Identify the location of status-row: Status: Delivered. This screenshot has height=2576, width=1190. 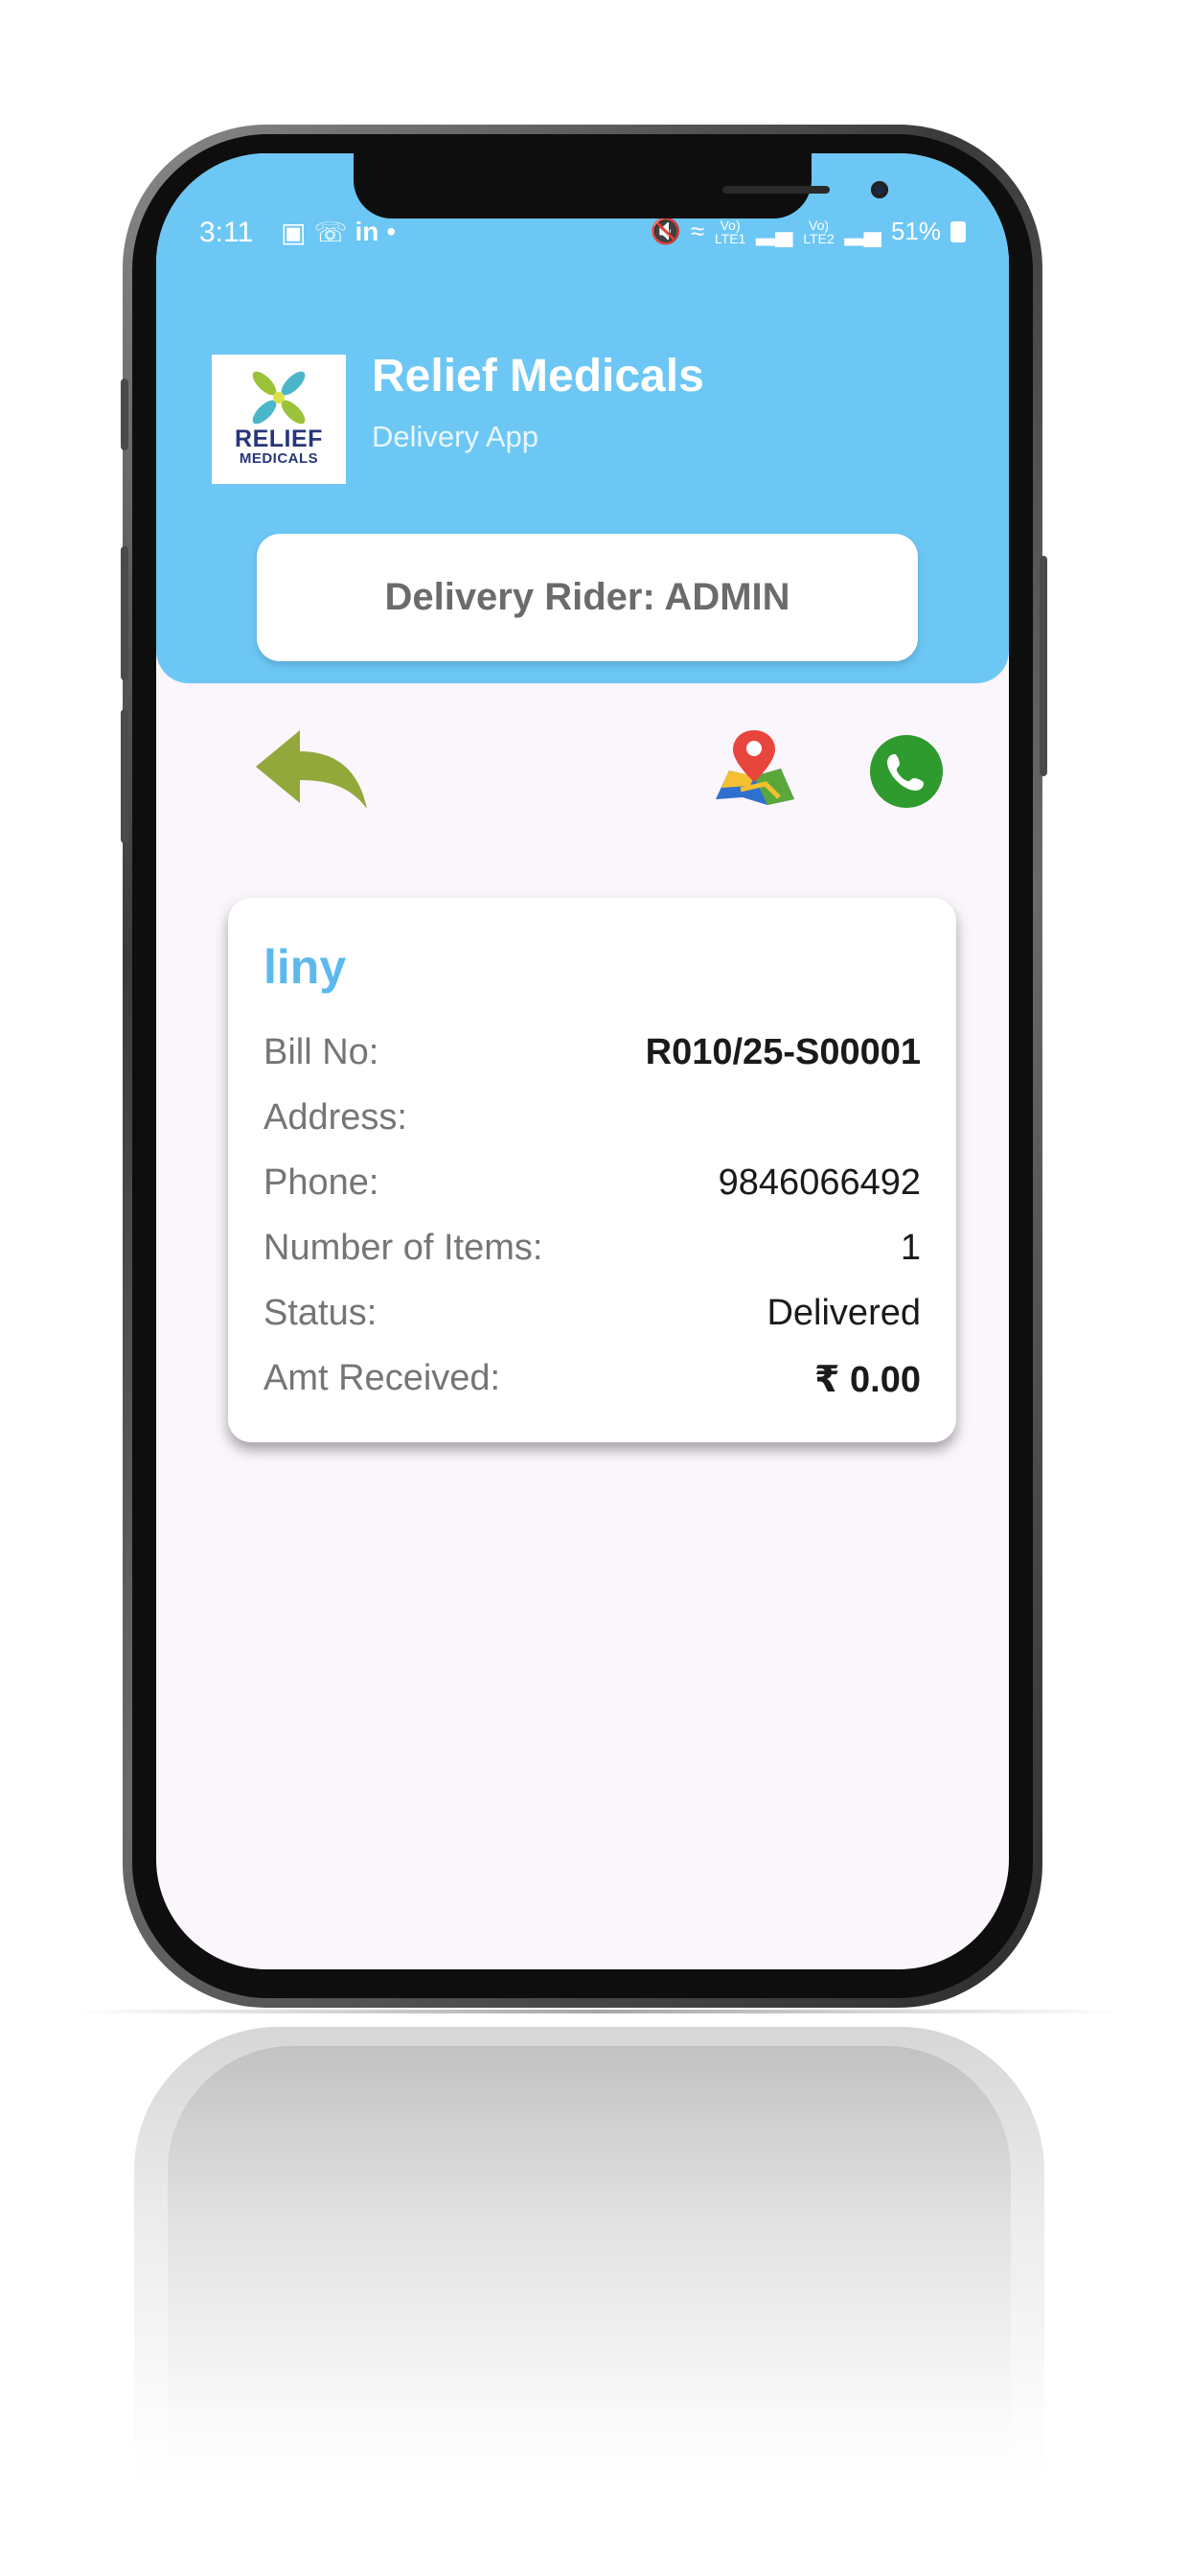
(592, 1317).